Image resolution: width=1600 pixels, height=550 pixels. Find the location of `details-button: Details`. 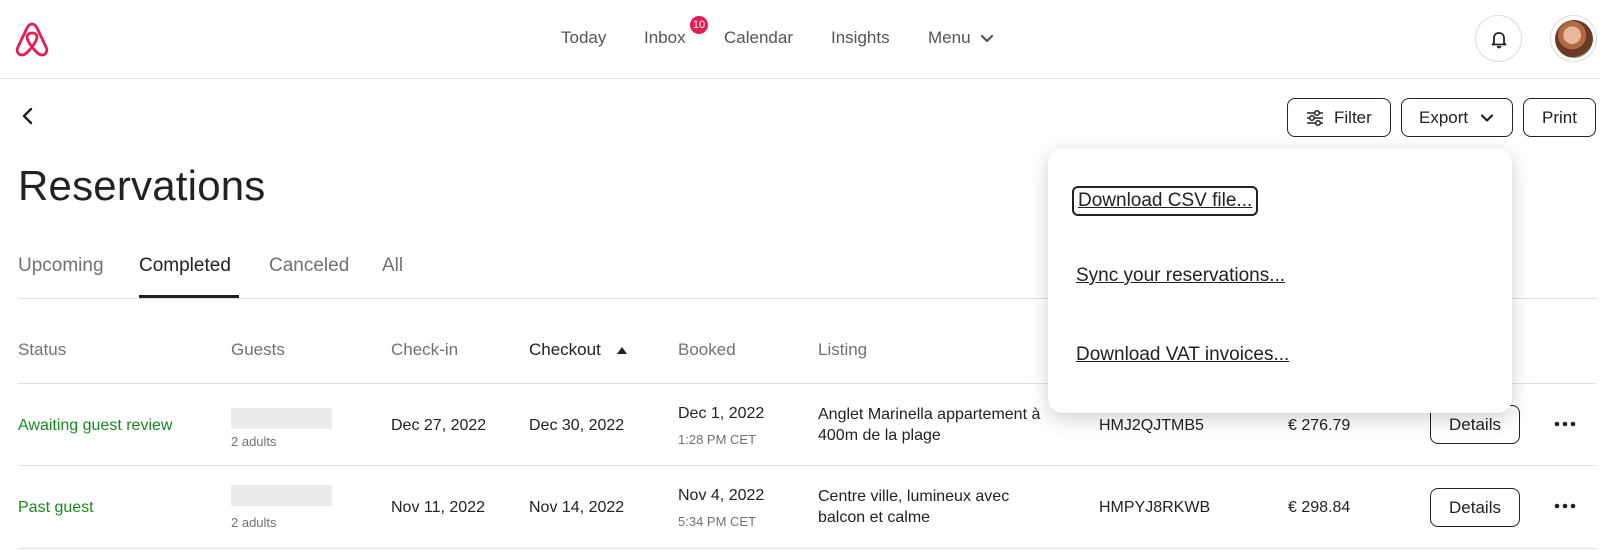

details-button: Details is located at coordinates (1475, 507).